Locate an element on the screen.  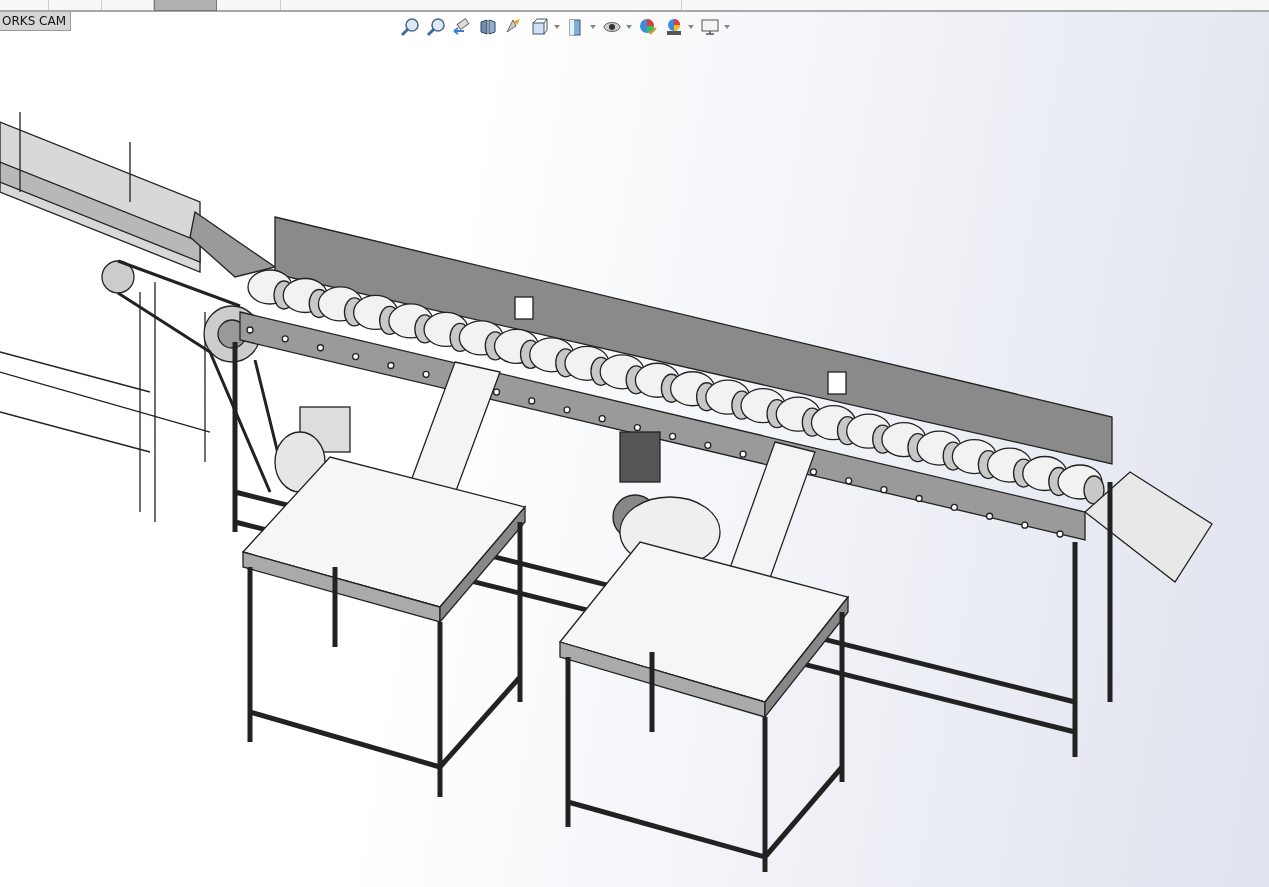
appearance-icon is located at coordinates (648, 27).